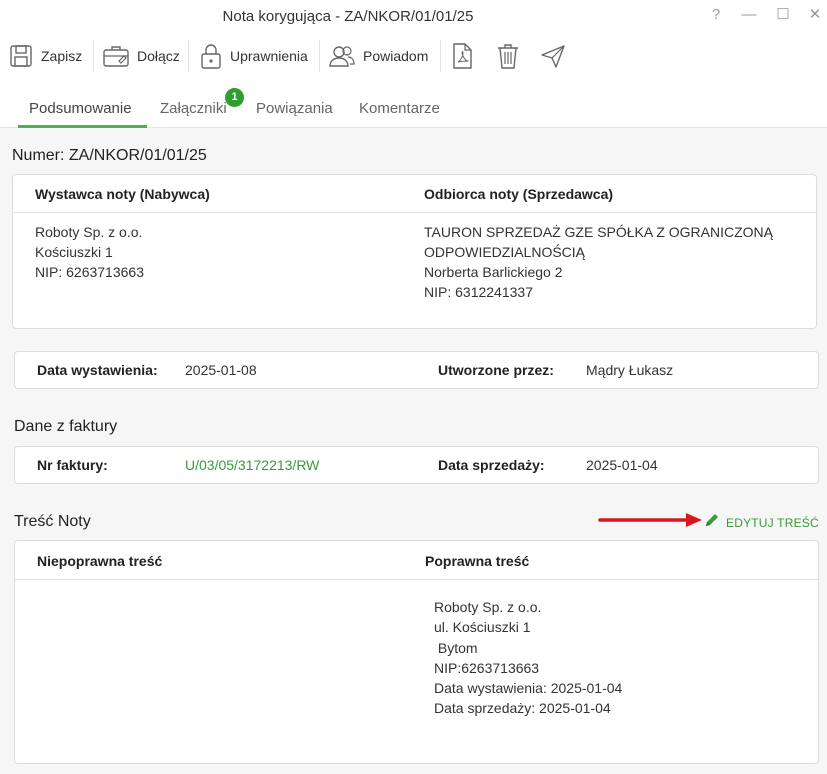 This screenshot has height=774, width=827. I want to click on pencil-icon, so click(712, 522).